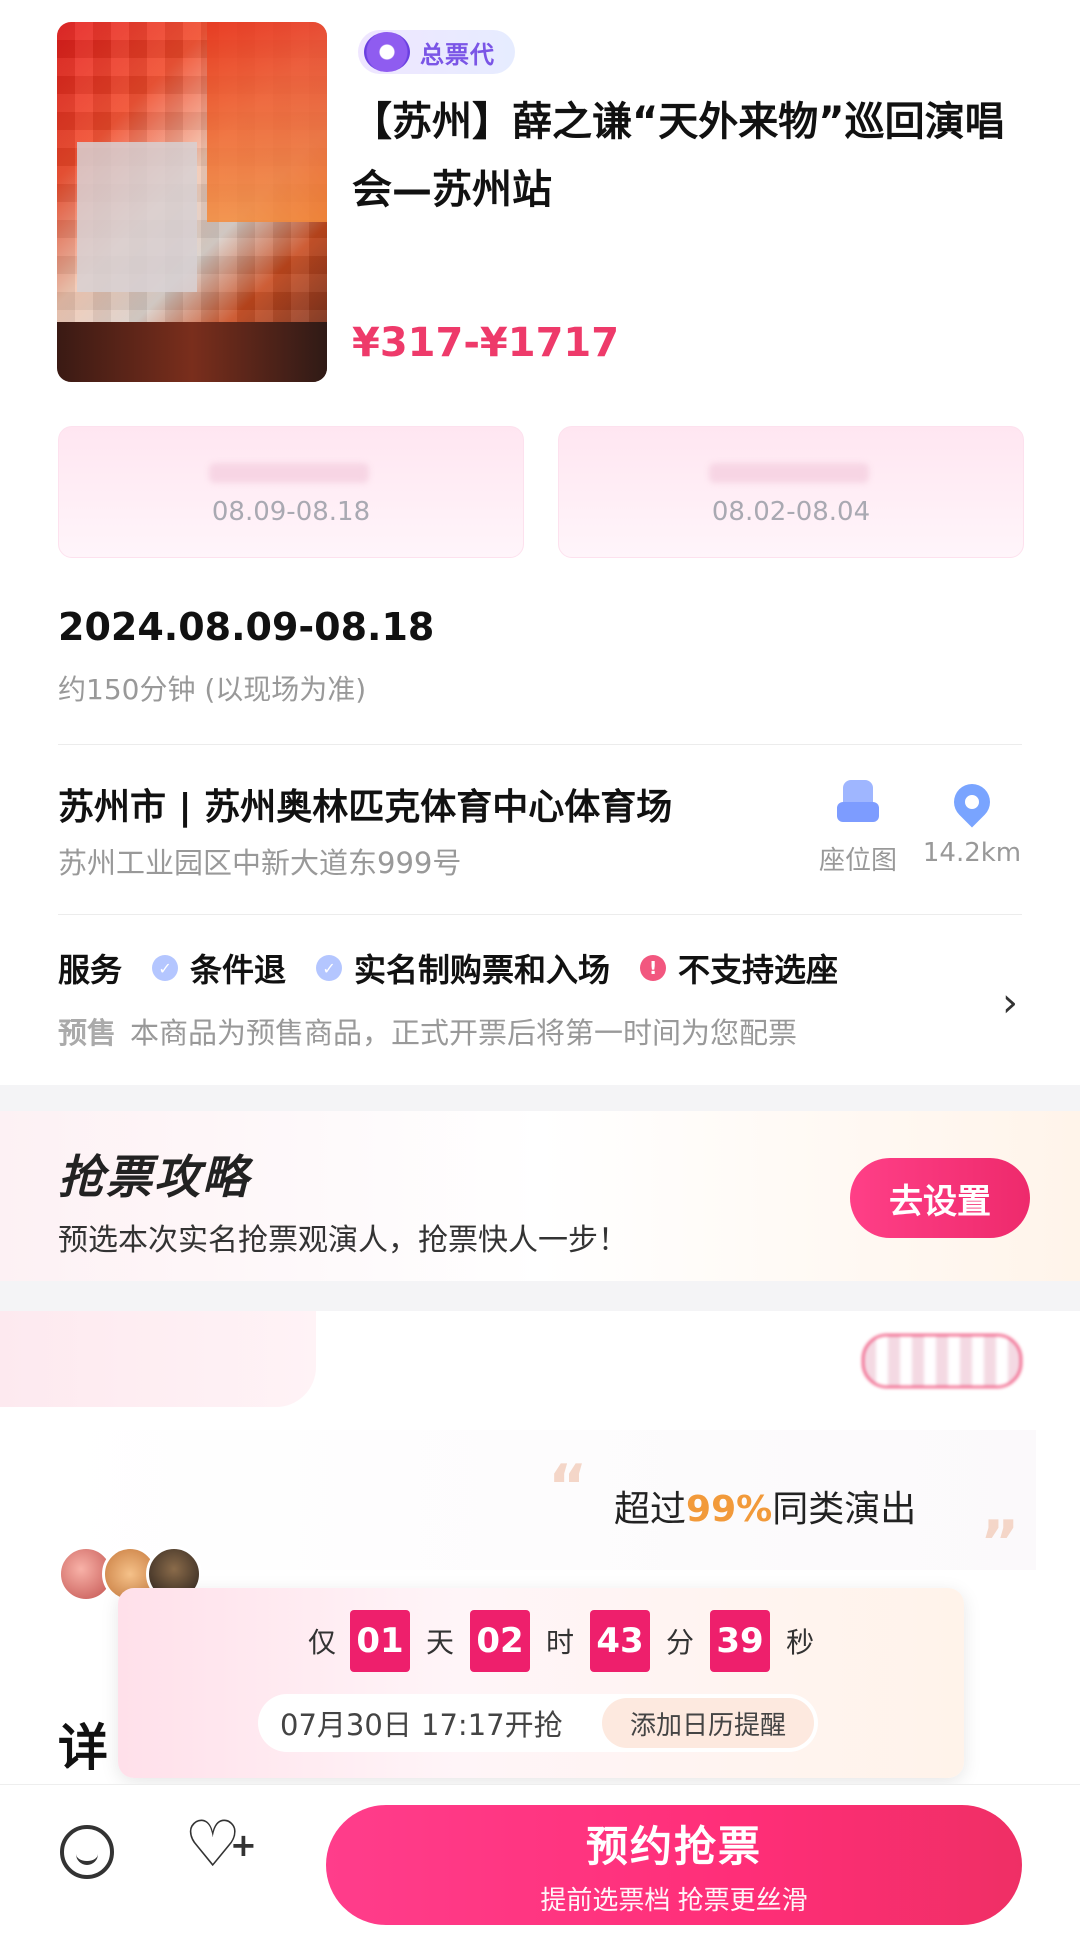 The image size is (1080, 1948). Describe the element at coordinates (192, 202) in the screenshot. I see `event-poster` at that location.